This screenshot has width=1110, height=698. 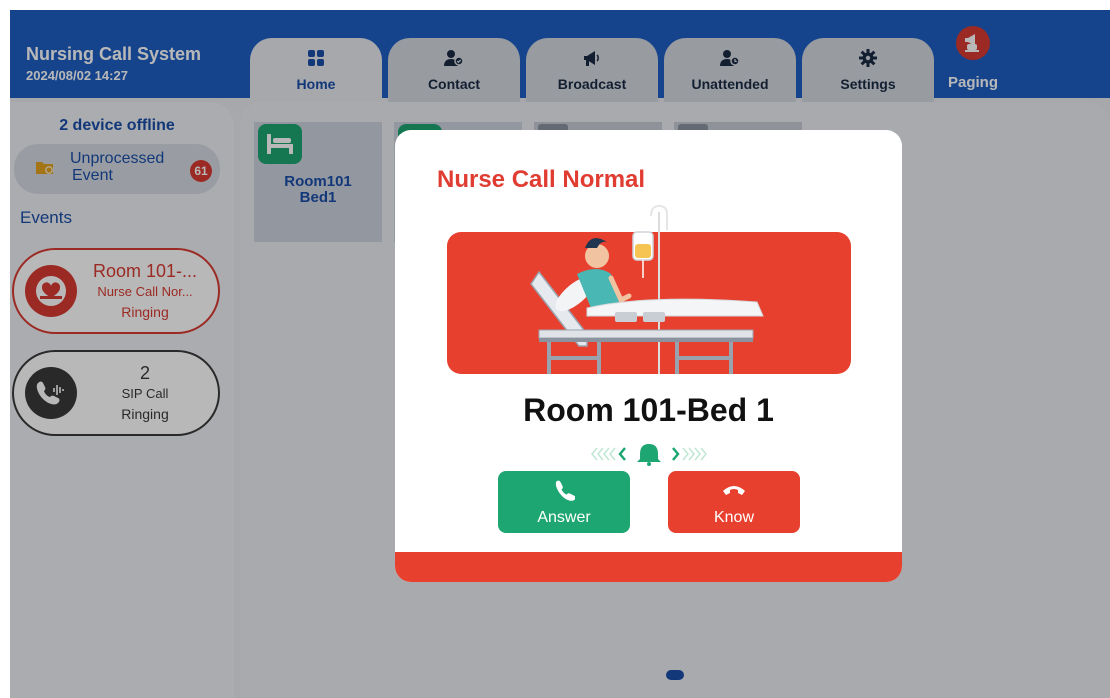 I want to click on ringing-bell-icon, so click(x=648, y=454).